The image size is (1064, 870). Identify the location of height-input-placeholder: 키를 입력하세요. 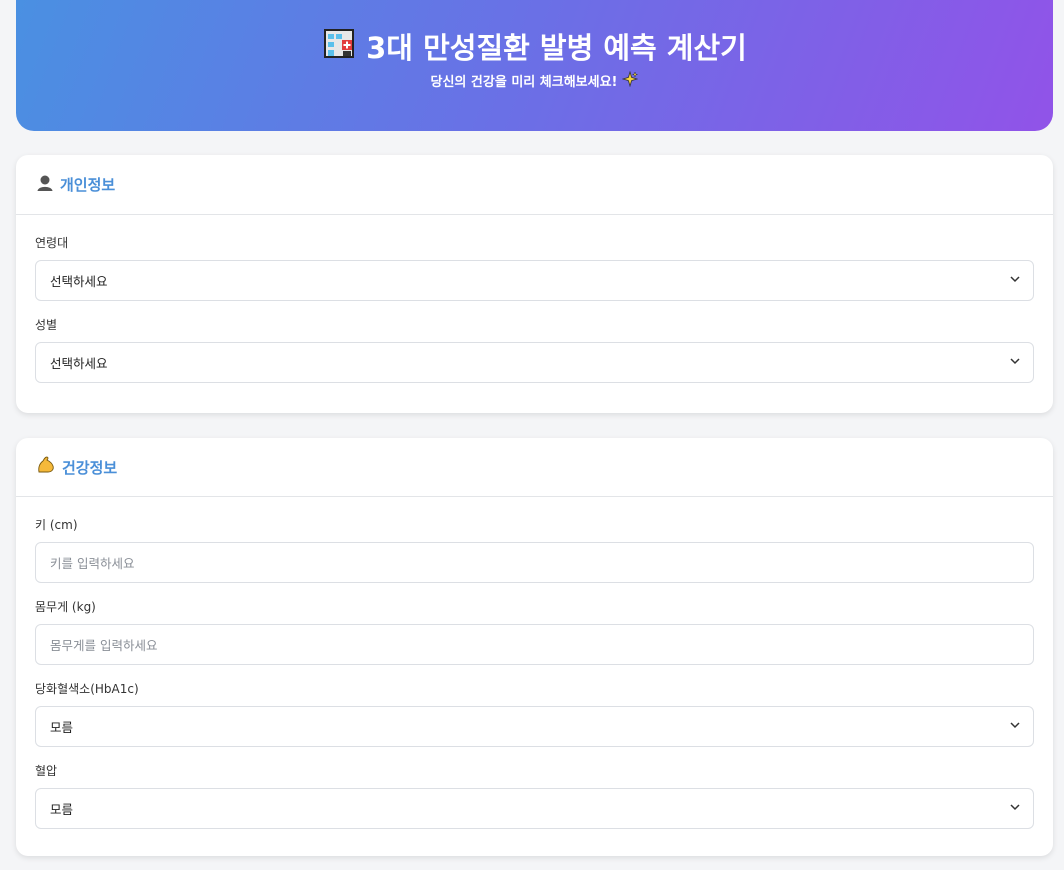
(92, 563).